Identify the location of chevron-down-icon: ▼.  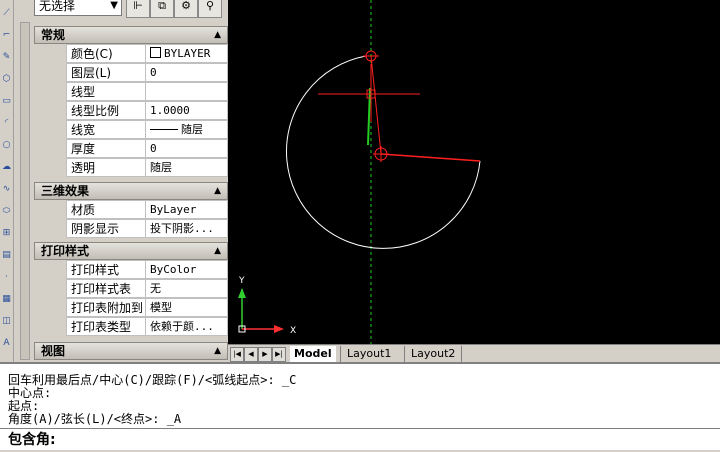
(114, 5).